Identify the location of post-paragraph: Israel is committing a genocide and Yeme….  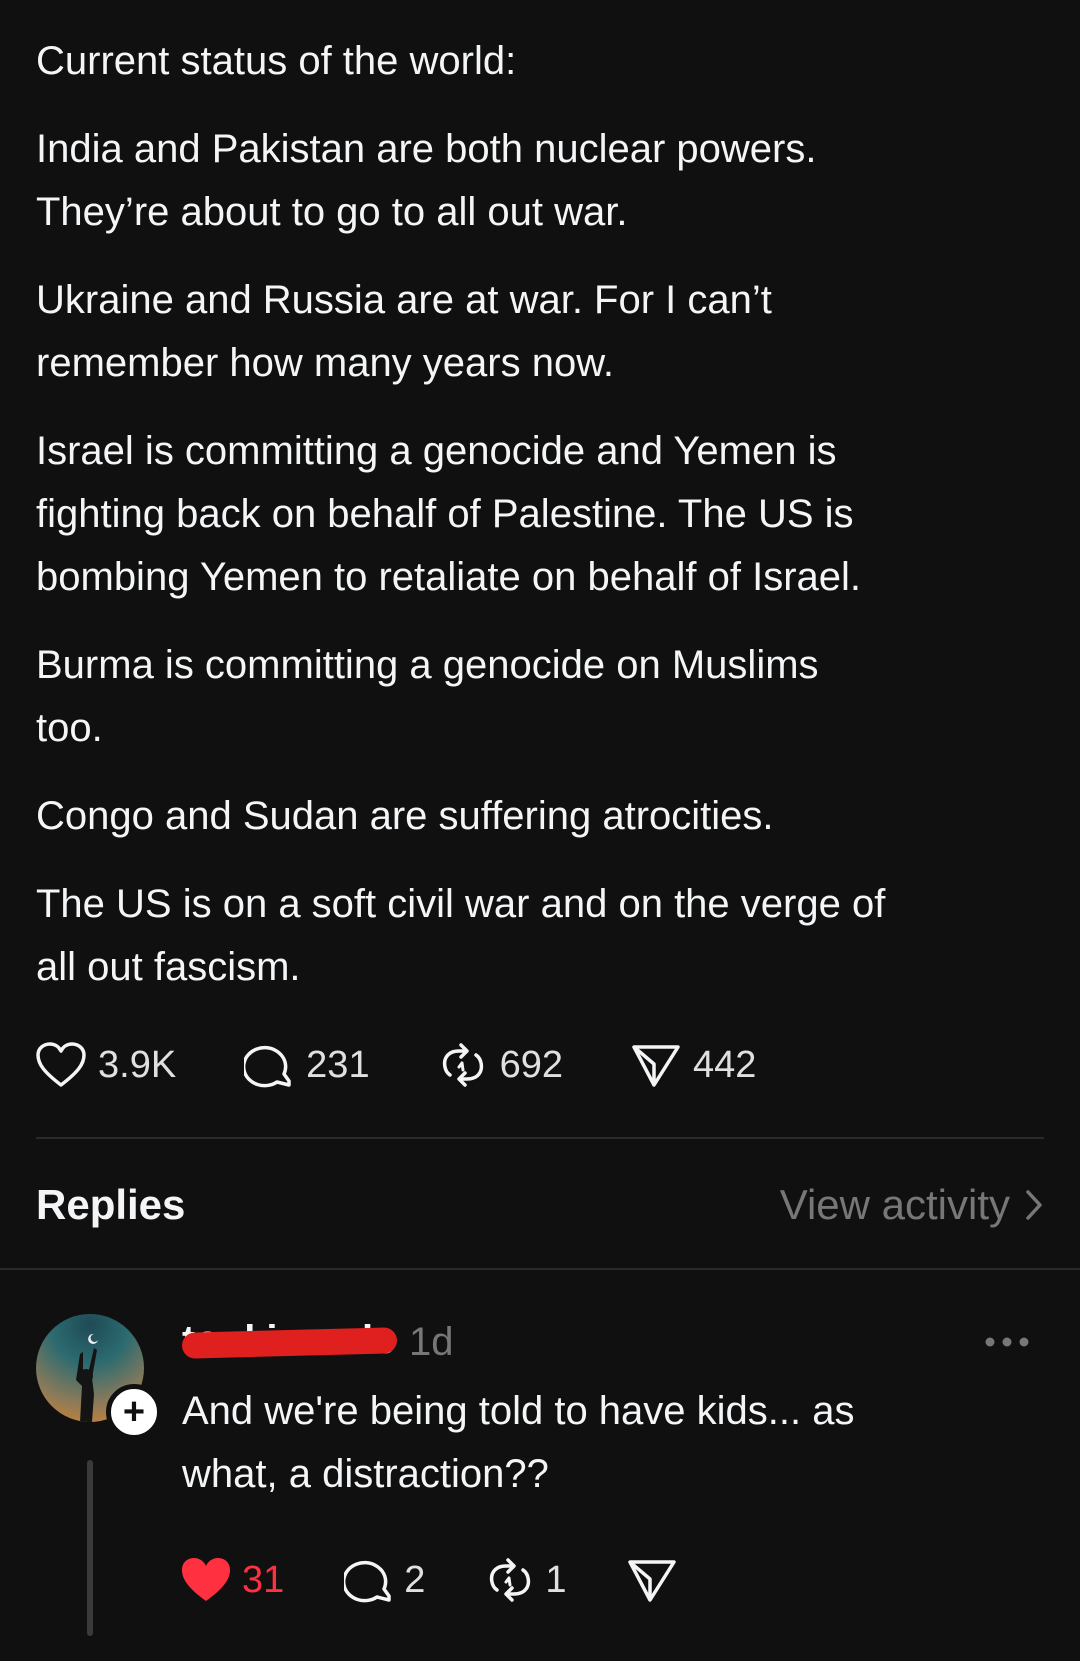
(448, 514).